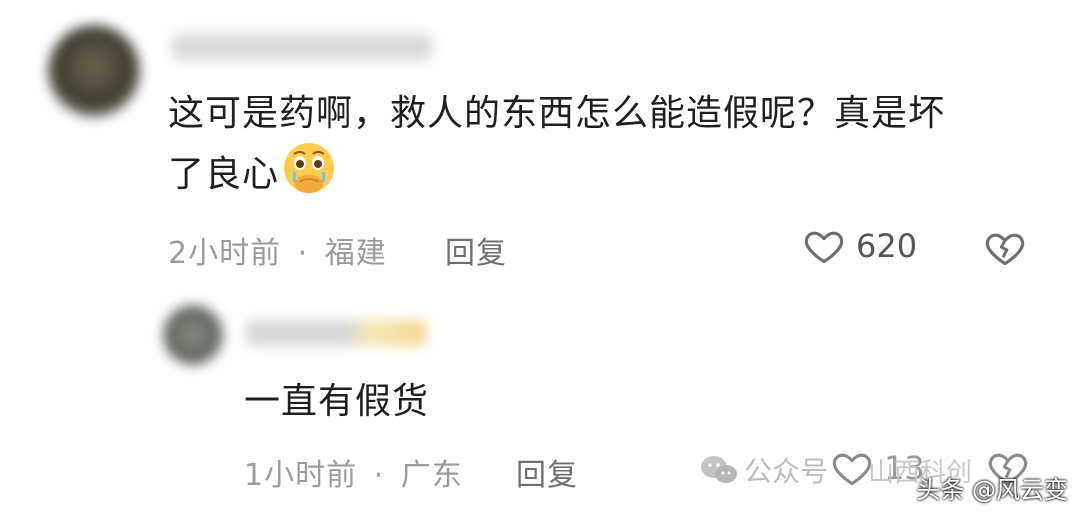 The image size is (1080, 515). I want to click on comment-text-line: 了良心, so click(556, 175).